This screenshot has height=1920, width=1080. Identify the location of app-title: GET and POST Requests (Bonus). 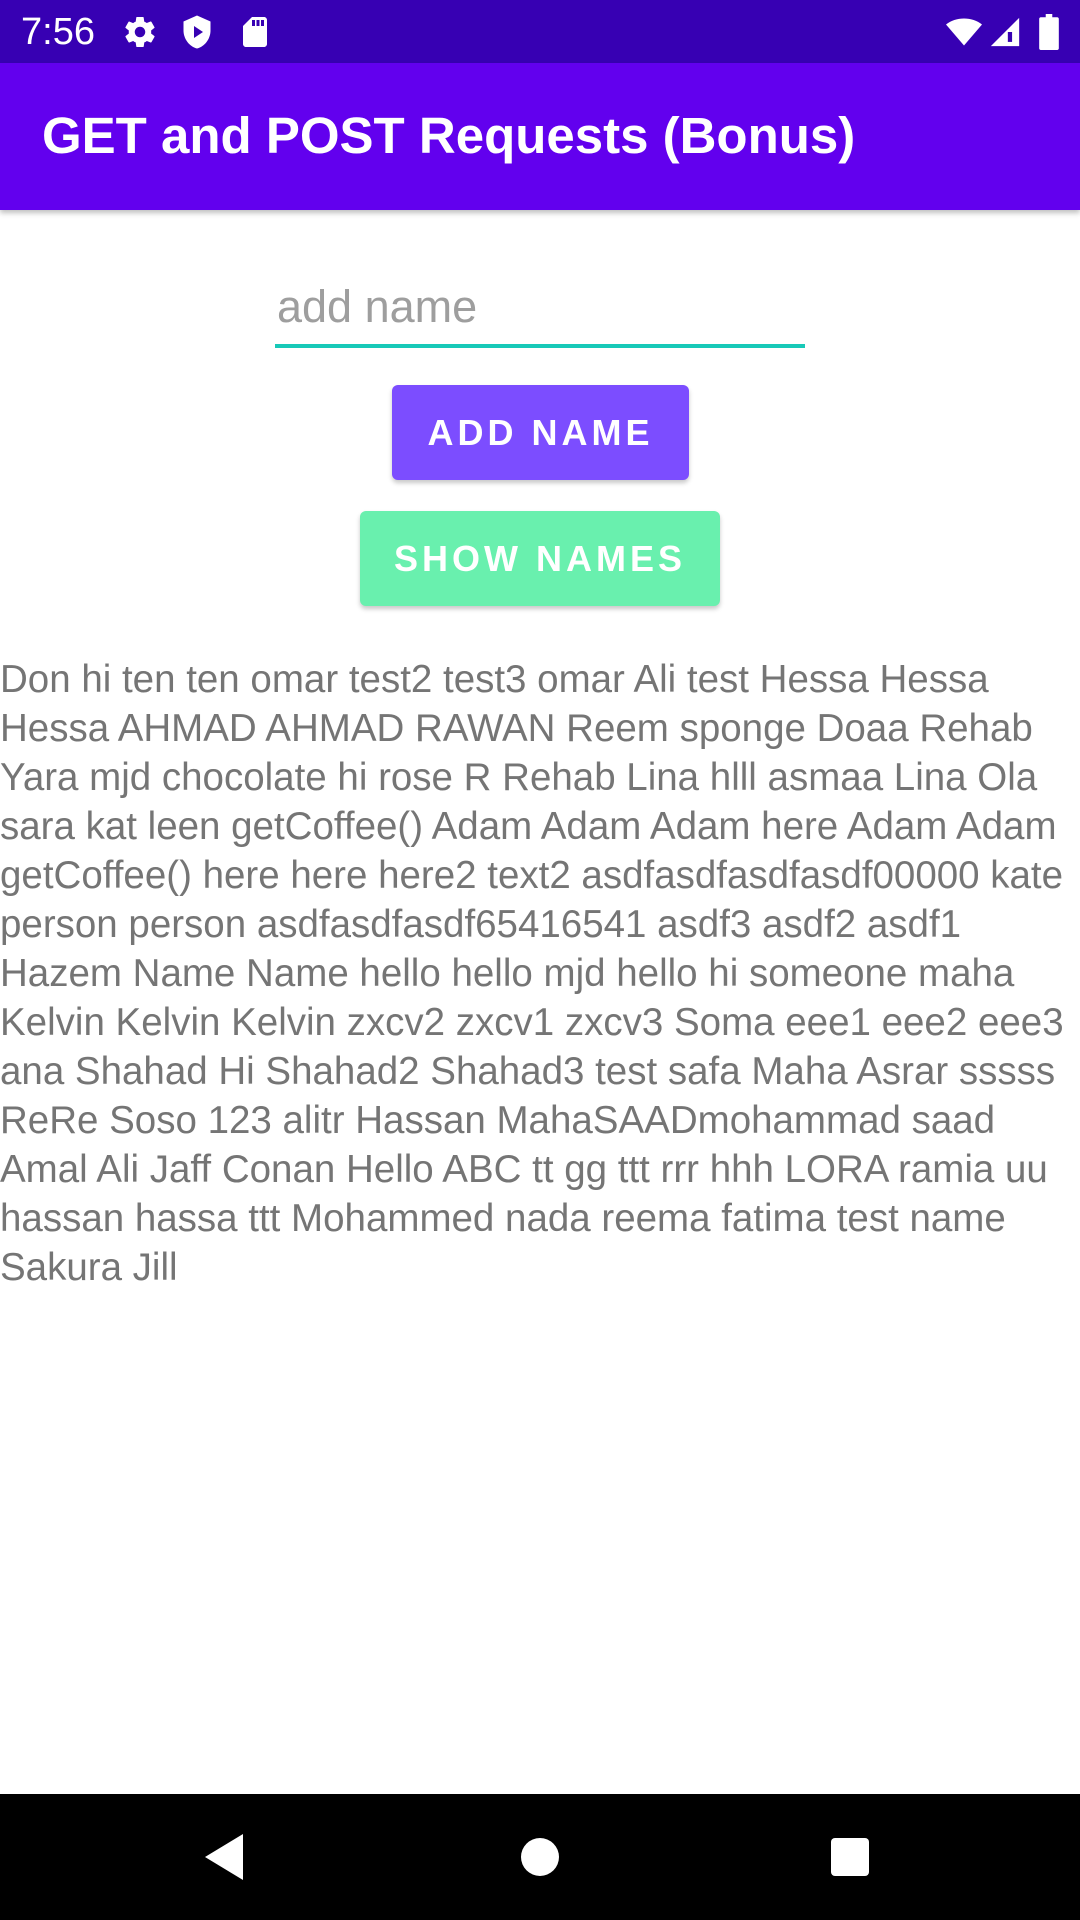
(449, 135).